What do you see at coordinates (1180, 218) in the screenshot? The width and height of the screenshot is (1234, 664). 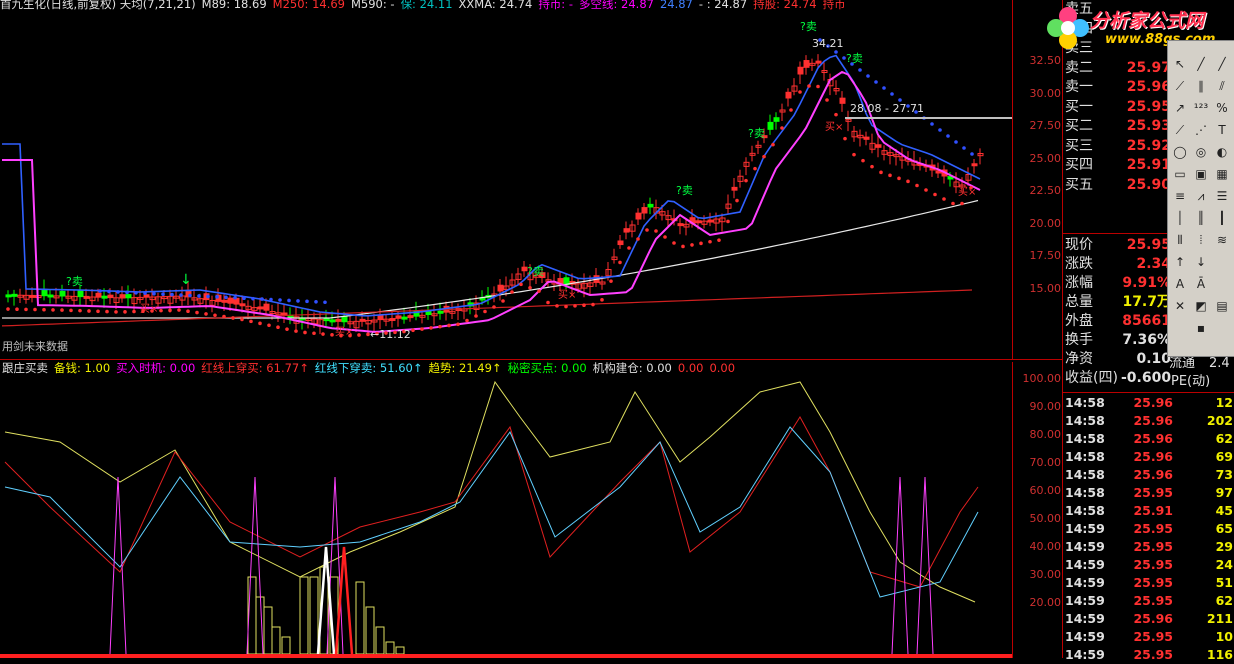 I see `vline-tool-icon: │` at bounding box center [1180, 218].